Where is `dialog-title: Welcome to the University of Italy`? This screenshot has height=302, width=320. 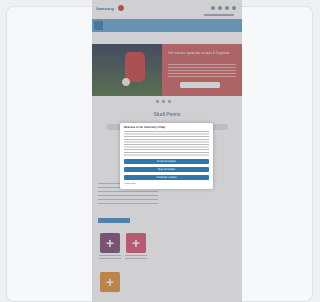
dialog-title: Welcome to the University of Italy is located at coordinates (145, 127).